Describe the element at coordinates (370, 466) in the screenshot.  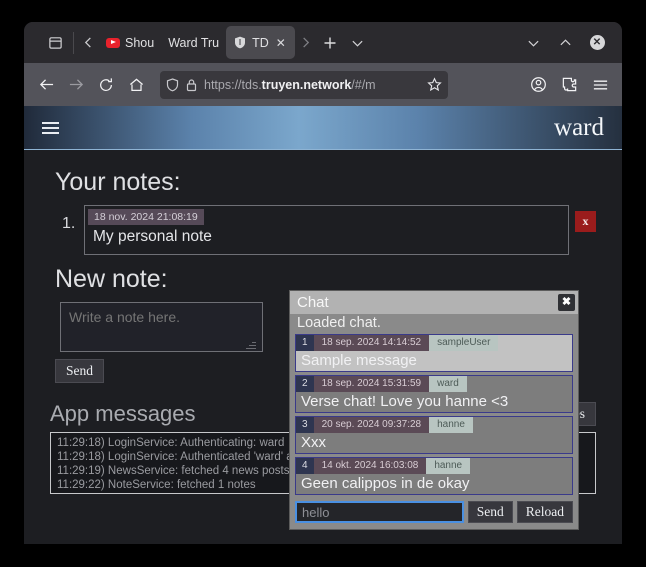
I see `chat-message-timestamp: 14 okt. 2024 16:03:08` at that location.